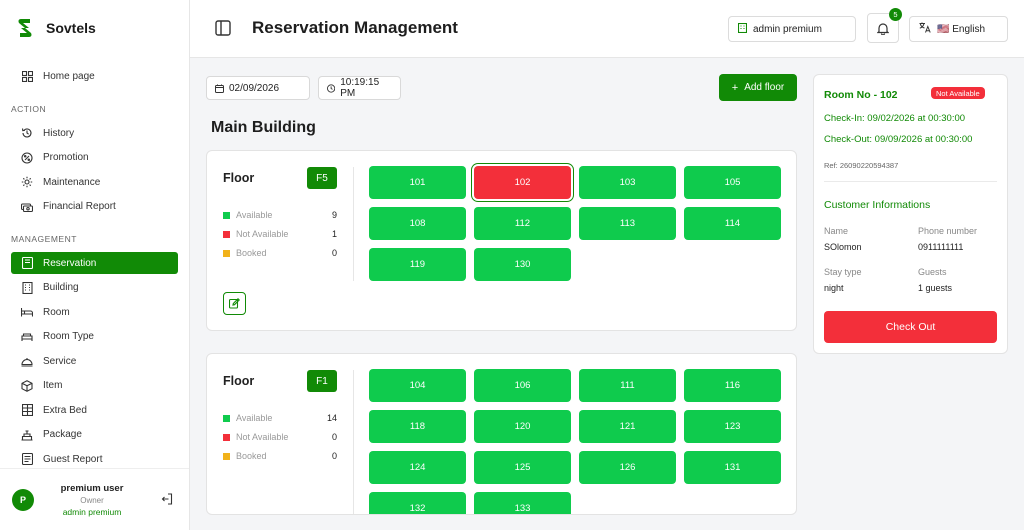 The width and height of the screenshot is (1024, 530). Describe the element at coordinates (910, 181) in the screenshot. I see `detail-divider` at that location.